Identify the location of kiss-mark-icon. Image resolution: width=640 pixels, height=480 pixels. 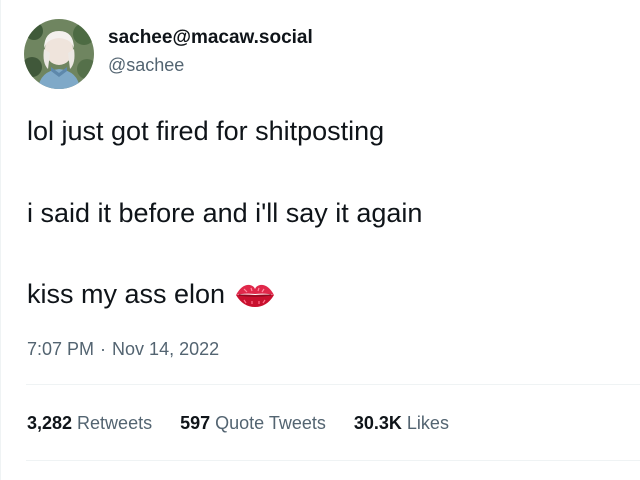
(255, 295).